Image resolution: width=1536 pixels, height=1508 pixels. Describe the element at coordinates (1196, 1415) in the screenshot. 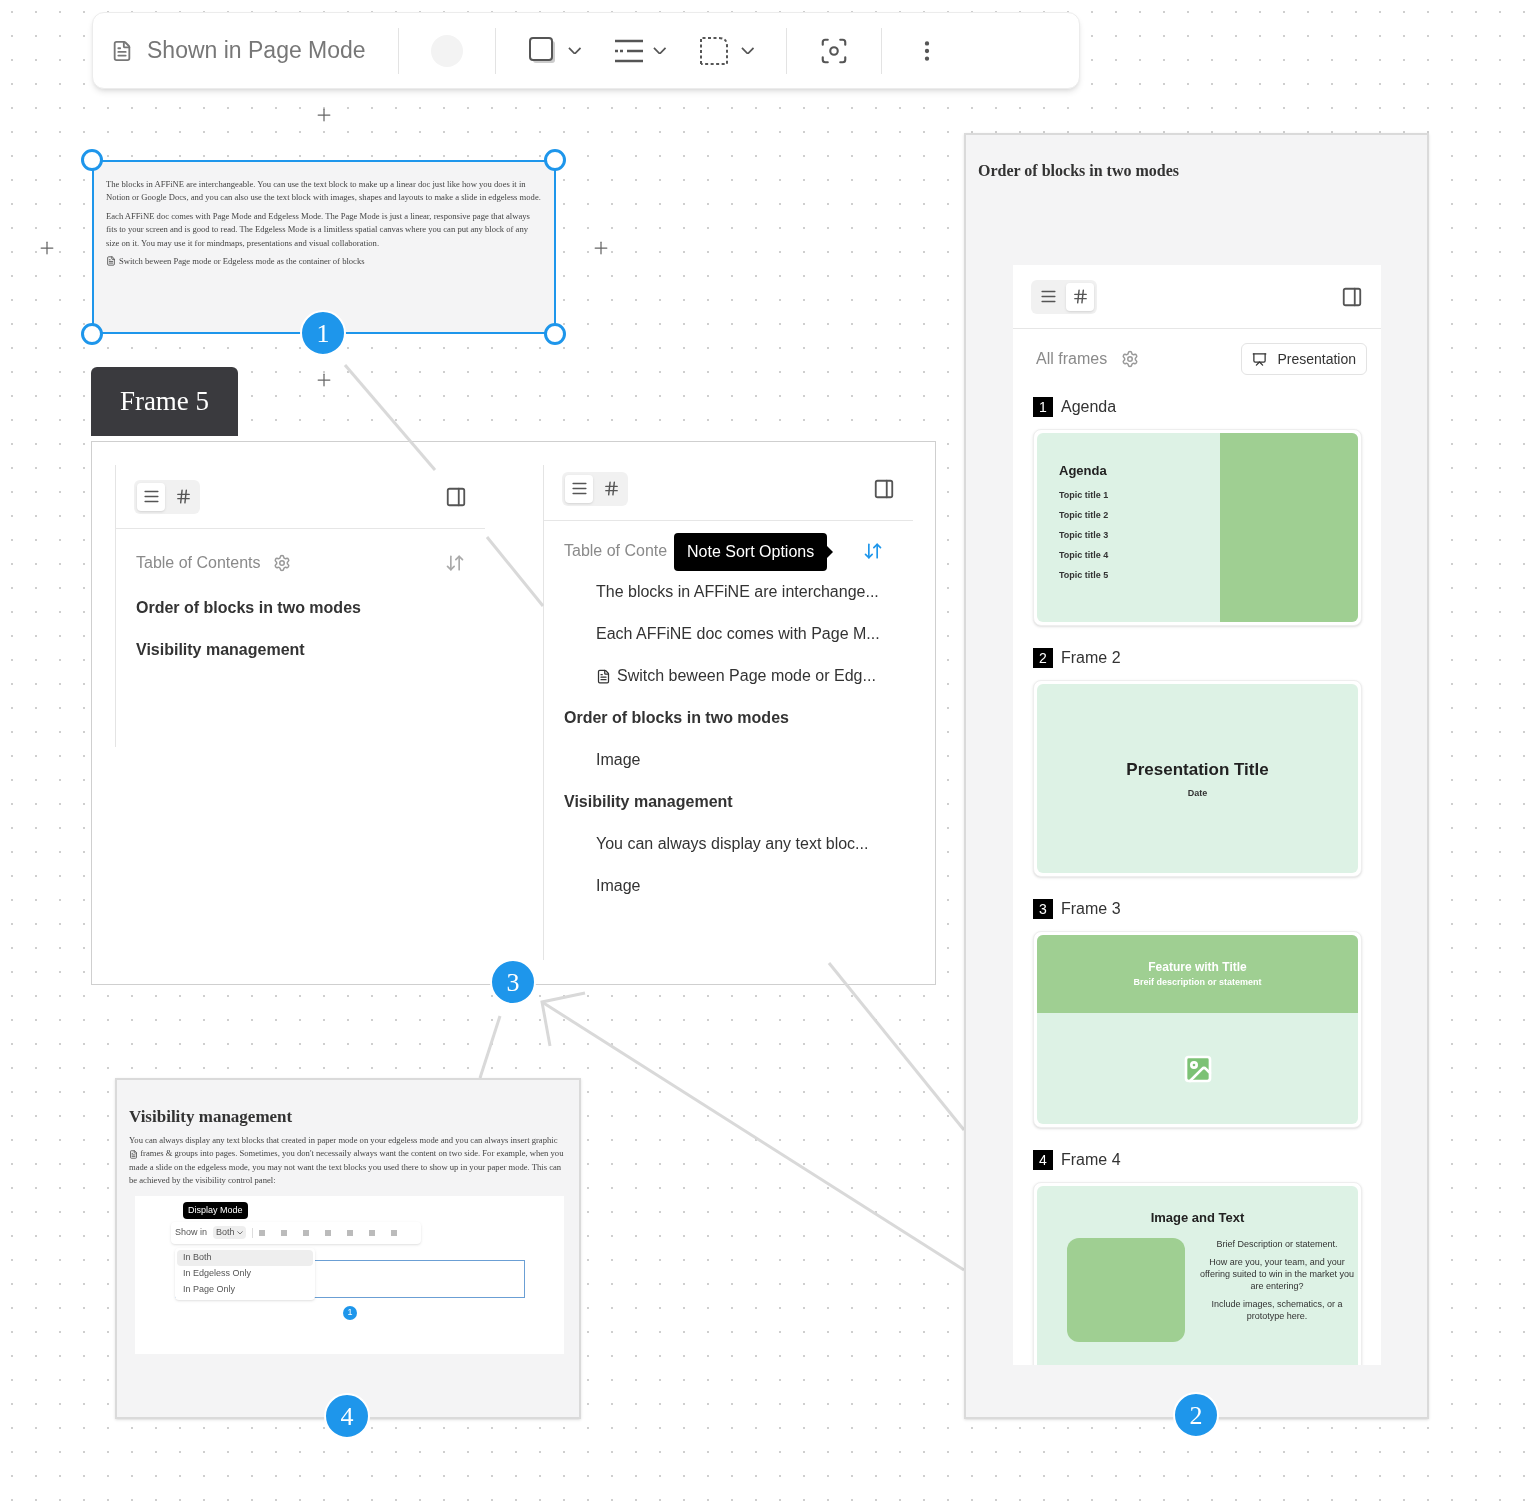

I see `number-badge: 2` at that location.